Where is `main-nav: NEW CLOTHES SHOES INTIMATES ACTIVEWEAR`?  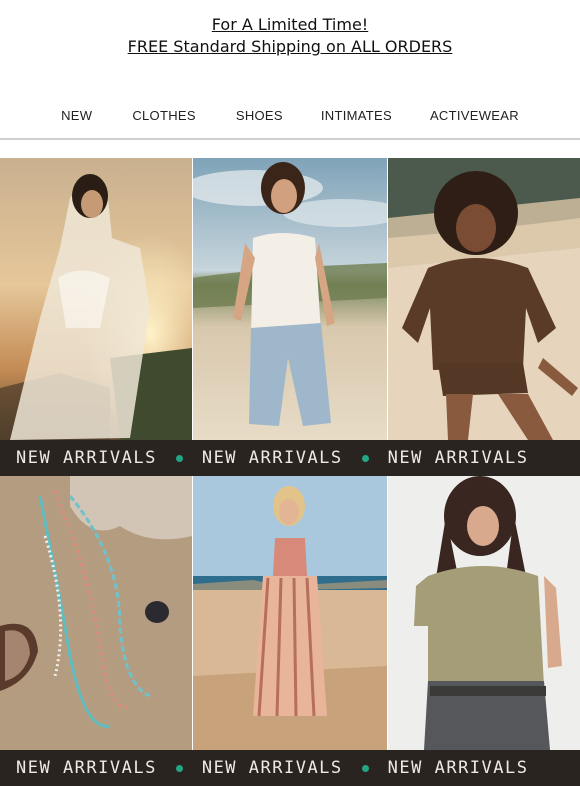 main-nav: NEW CLOTHES SHOES INTIMATES ACTIVEWEAR is located at coordinates (290, 118).